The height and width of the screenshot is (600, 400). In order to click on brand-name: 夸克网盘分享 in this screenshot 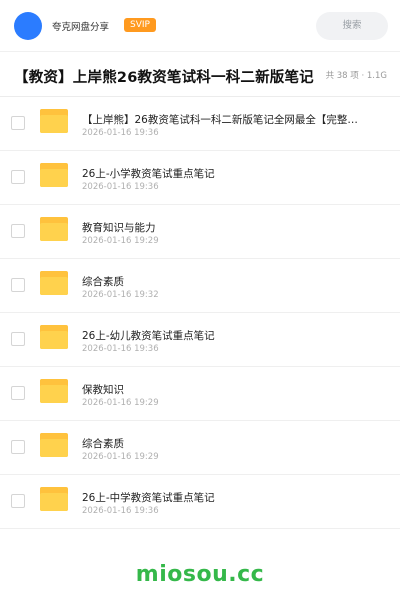, I will do `click(81, 27)`.